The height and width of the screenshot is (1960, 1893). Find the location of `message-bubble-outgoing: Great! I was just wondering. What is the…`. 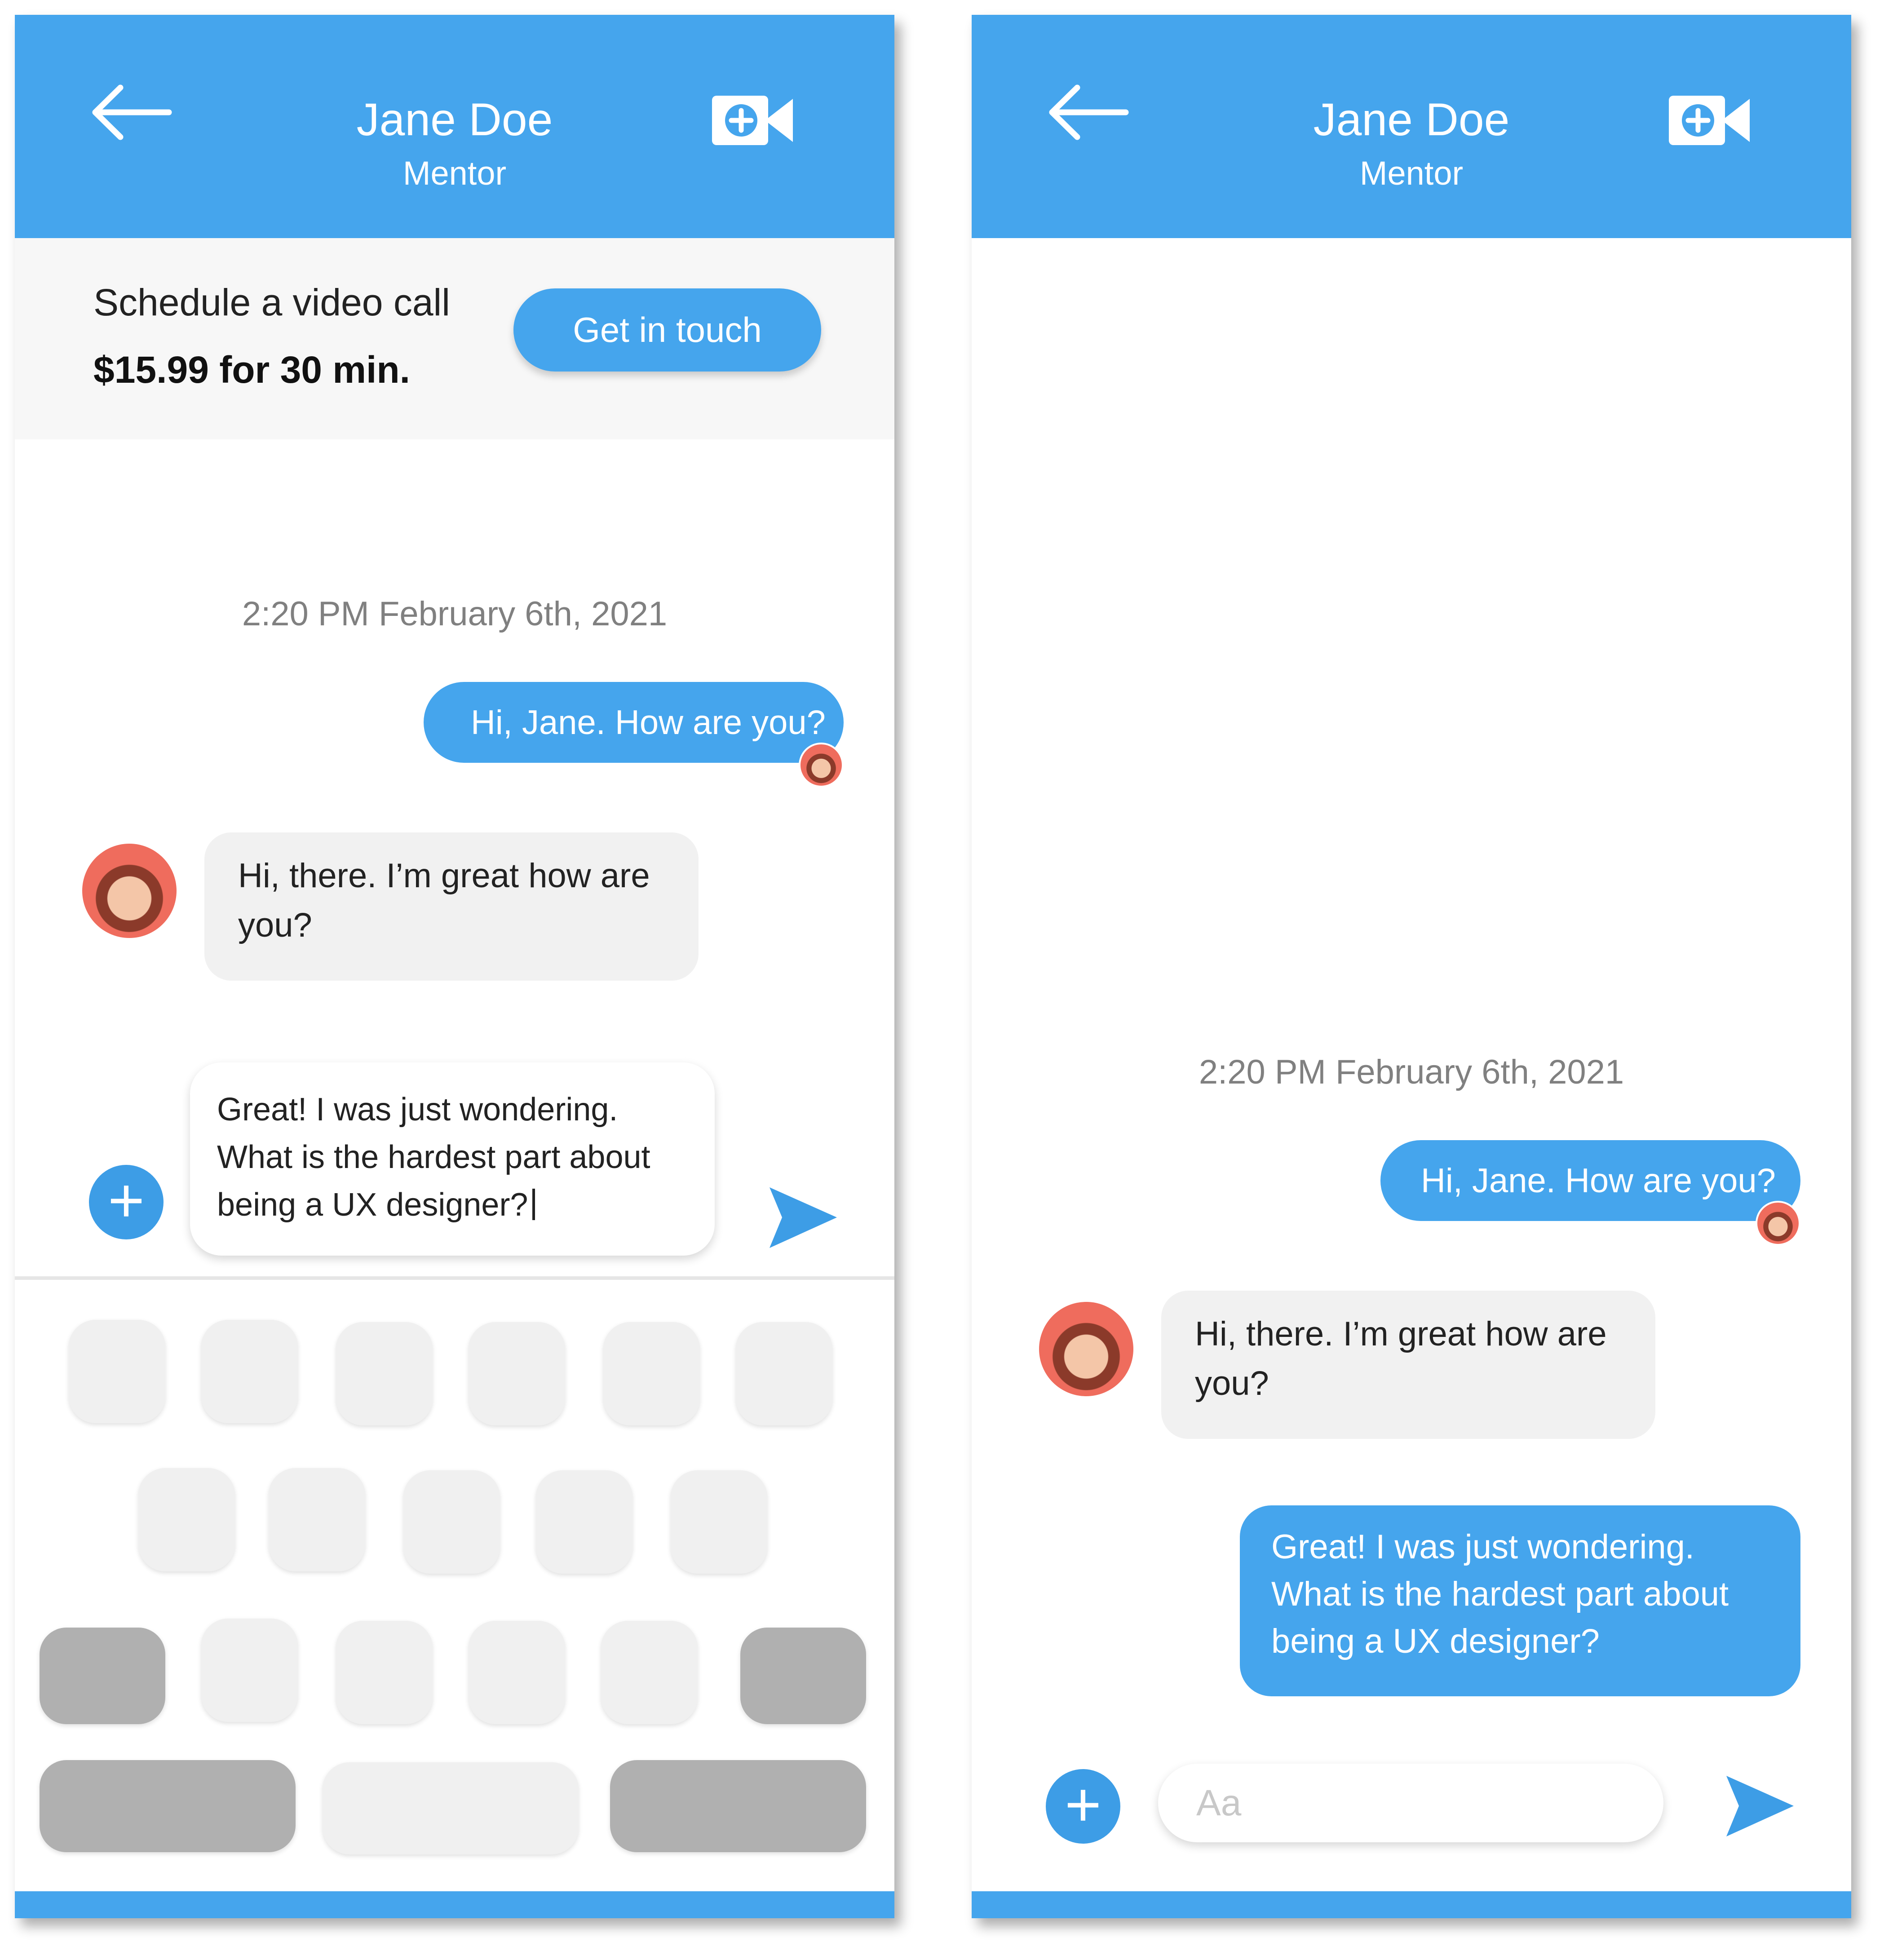

message-bubble-outgoing: Great! I was just wondering. What is the… is located at coordinates (1520, 1601).